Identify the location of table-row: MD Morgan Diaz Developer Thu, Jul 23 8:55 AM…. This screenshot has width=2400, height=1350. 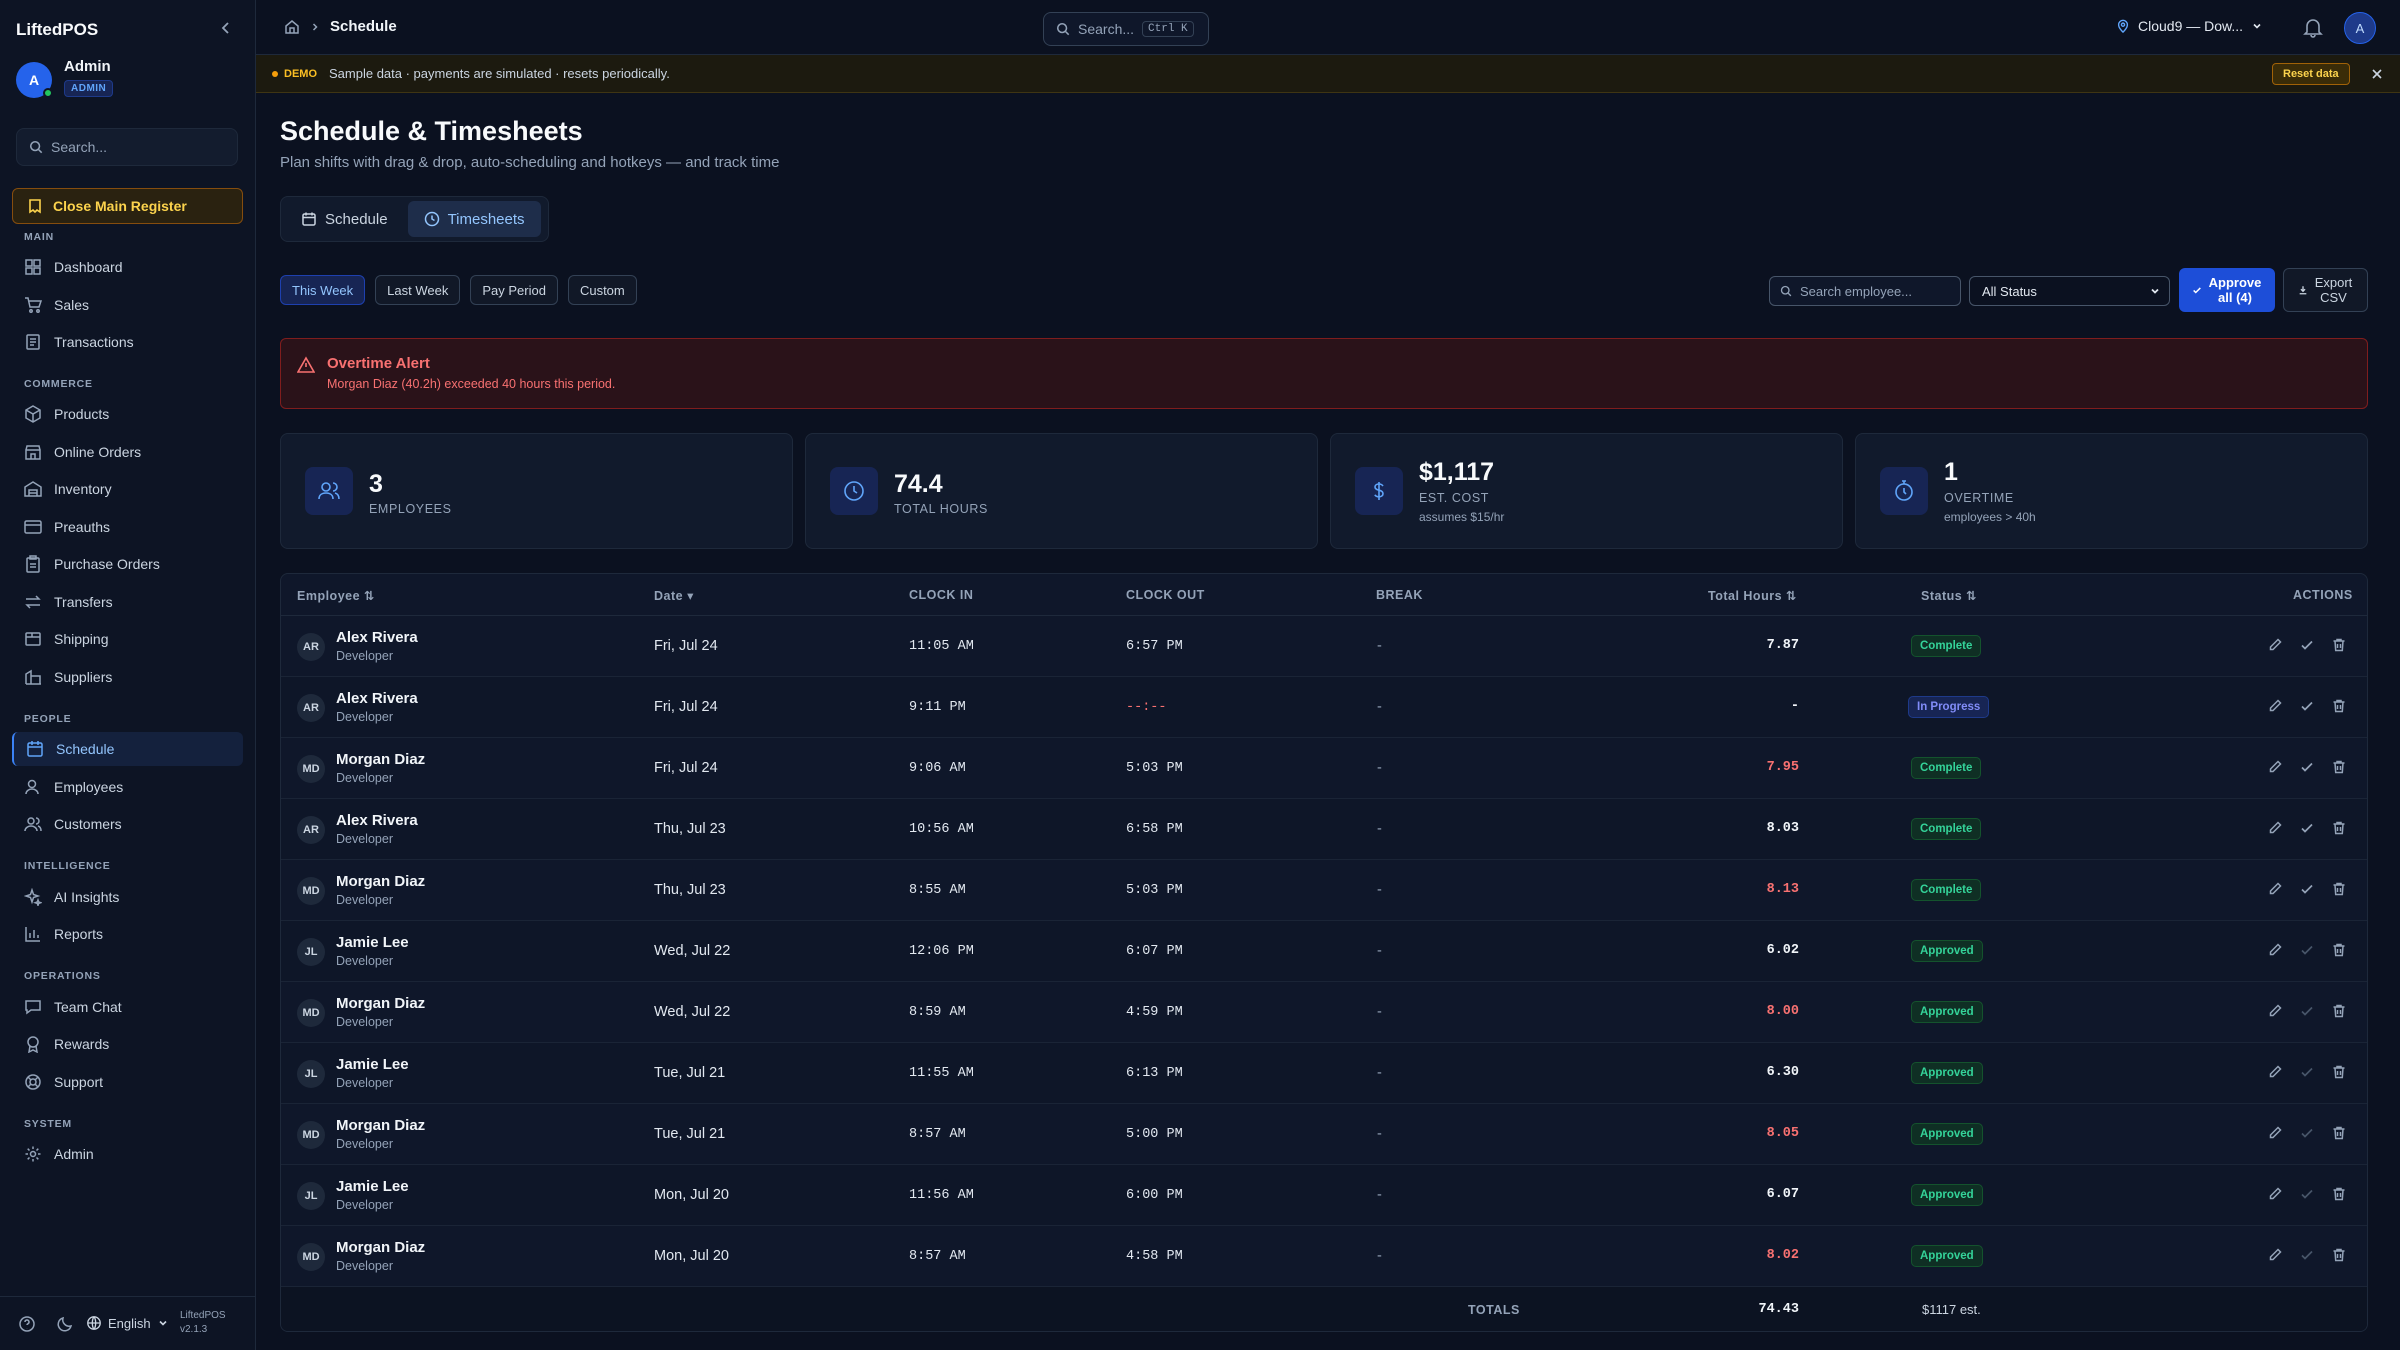
(1324, 890).